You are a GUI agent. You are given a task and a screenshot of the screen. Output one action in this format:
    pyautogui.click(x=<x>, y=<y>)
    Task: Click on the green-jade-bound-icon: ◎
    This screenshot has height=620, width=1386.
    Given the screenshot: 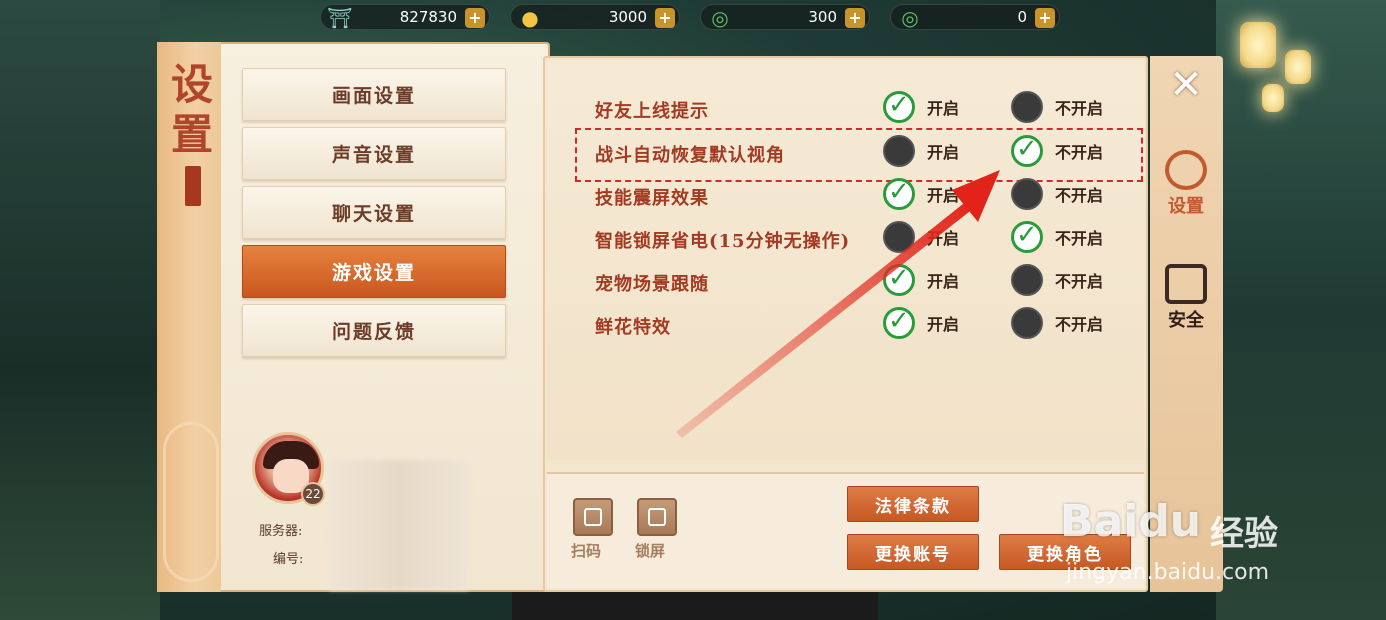 What is the action you would take?
    pyautogui.click(x=720, y=18)
    